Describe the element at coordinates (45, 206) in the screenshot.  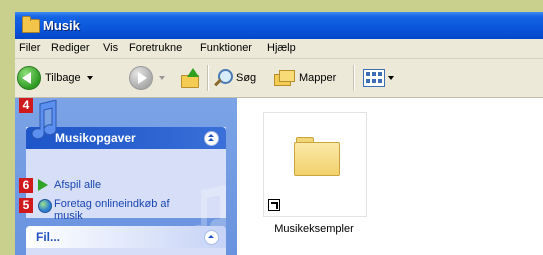
I see `globe-icon` at that location.